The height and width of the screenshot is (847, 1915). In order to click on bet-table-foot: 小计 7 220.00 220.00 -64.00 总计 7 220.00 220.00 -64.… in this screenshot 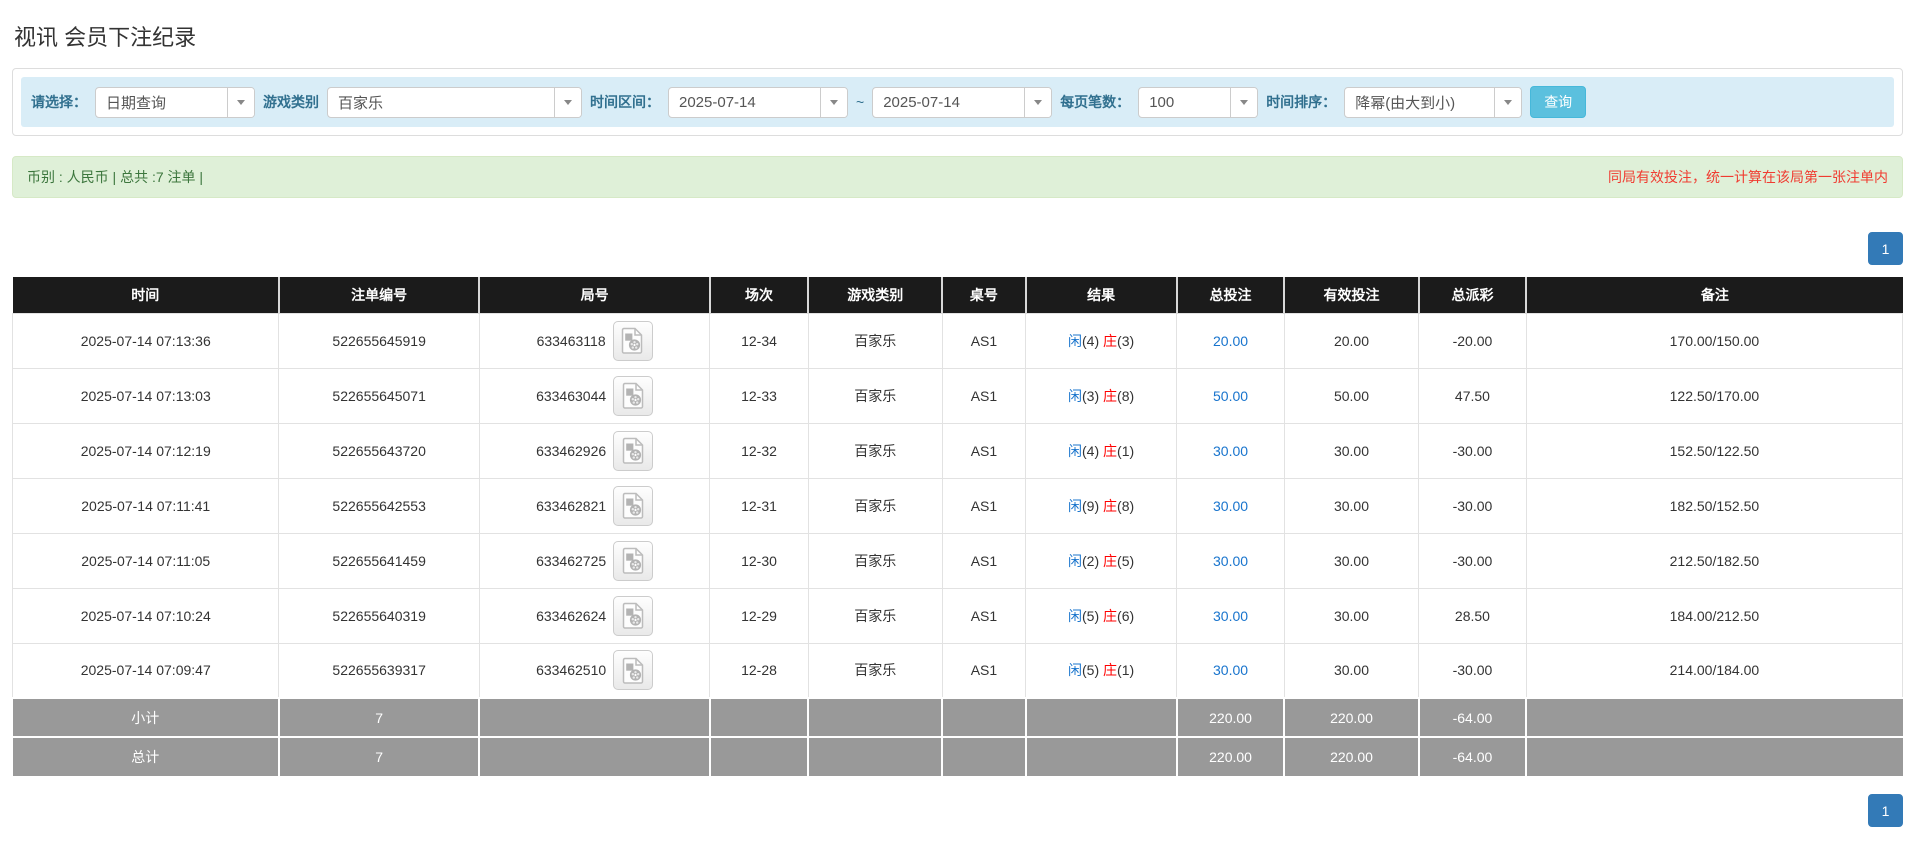, I will do `click(957, 736)`.